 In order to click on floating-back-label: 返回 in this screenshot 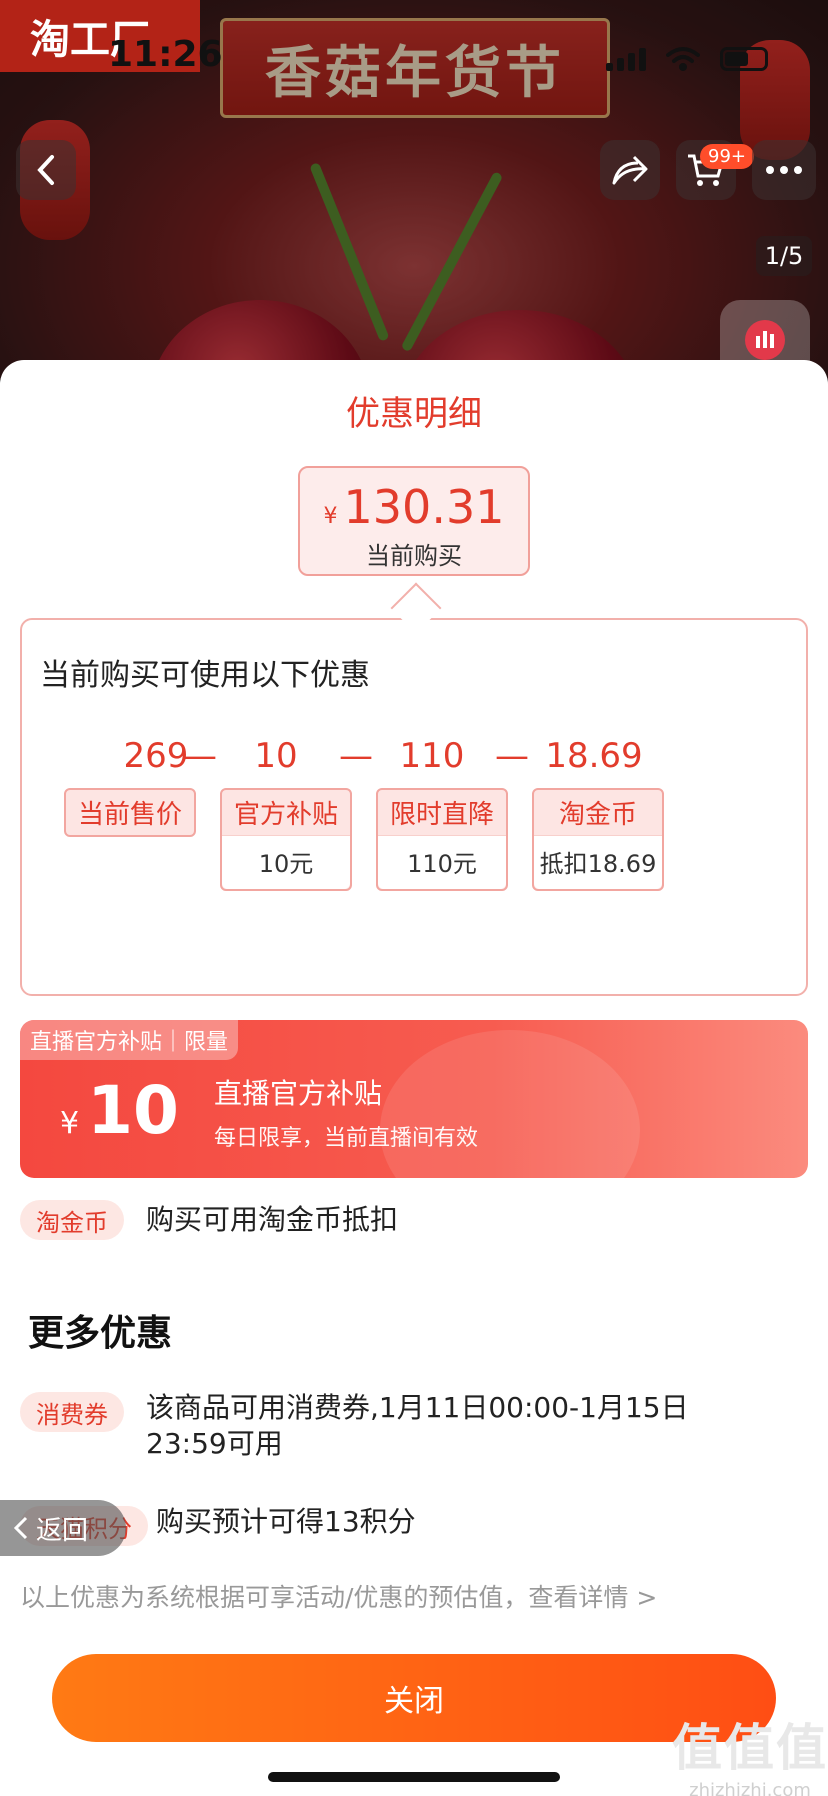, I will do `click(62, 1530)`.